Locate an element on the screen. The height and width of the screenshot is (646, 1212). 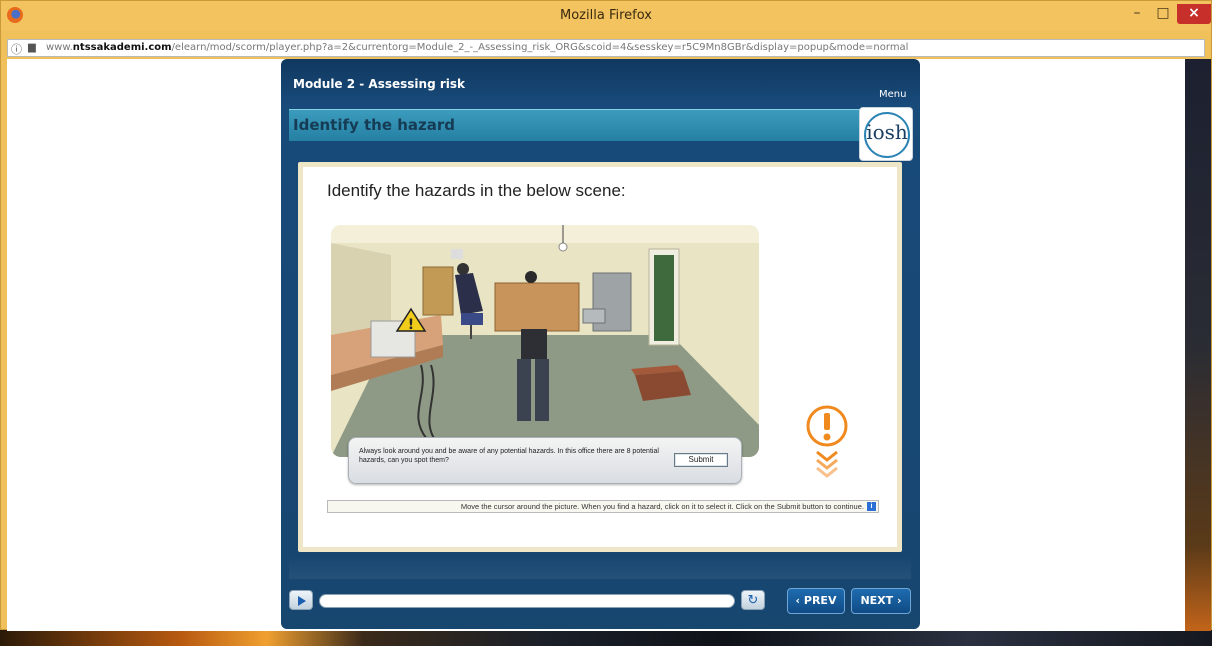
bookshelf is located at coordinates (438, 291).